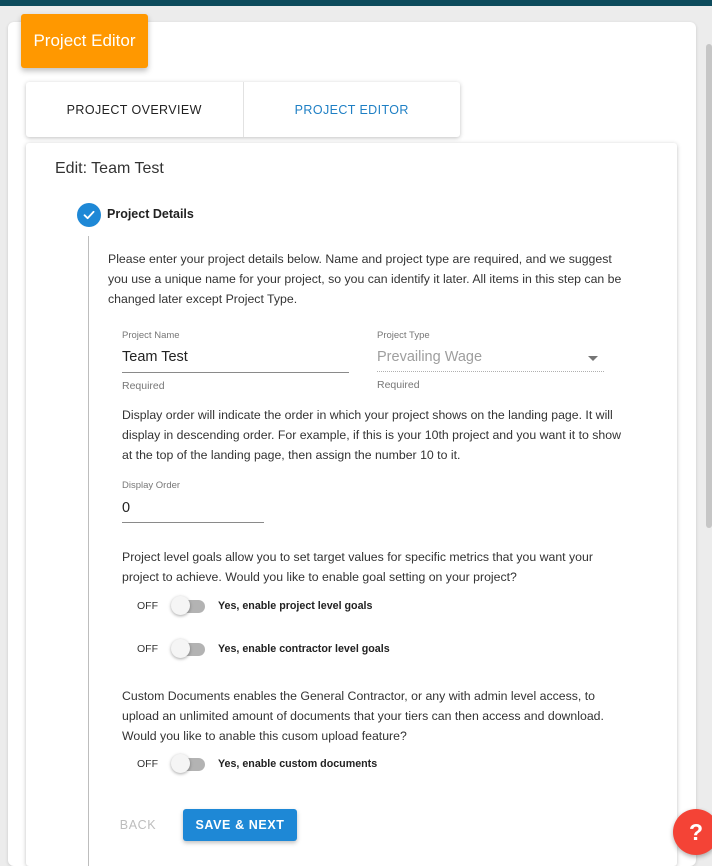 The width and height of the screenshot is (712, 866). Describe the element at coordinates (89, 215) in the screenshot. I see `check-icon` at that location.